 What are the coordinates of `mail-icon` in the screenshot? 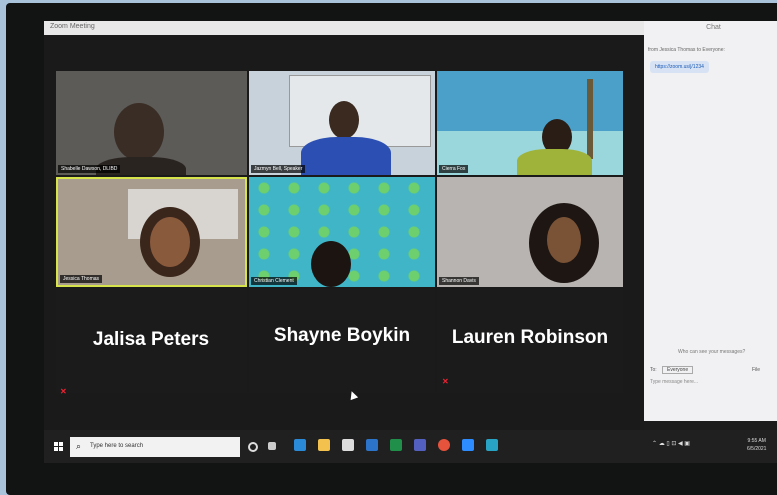 It's located at (372, 445).